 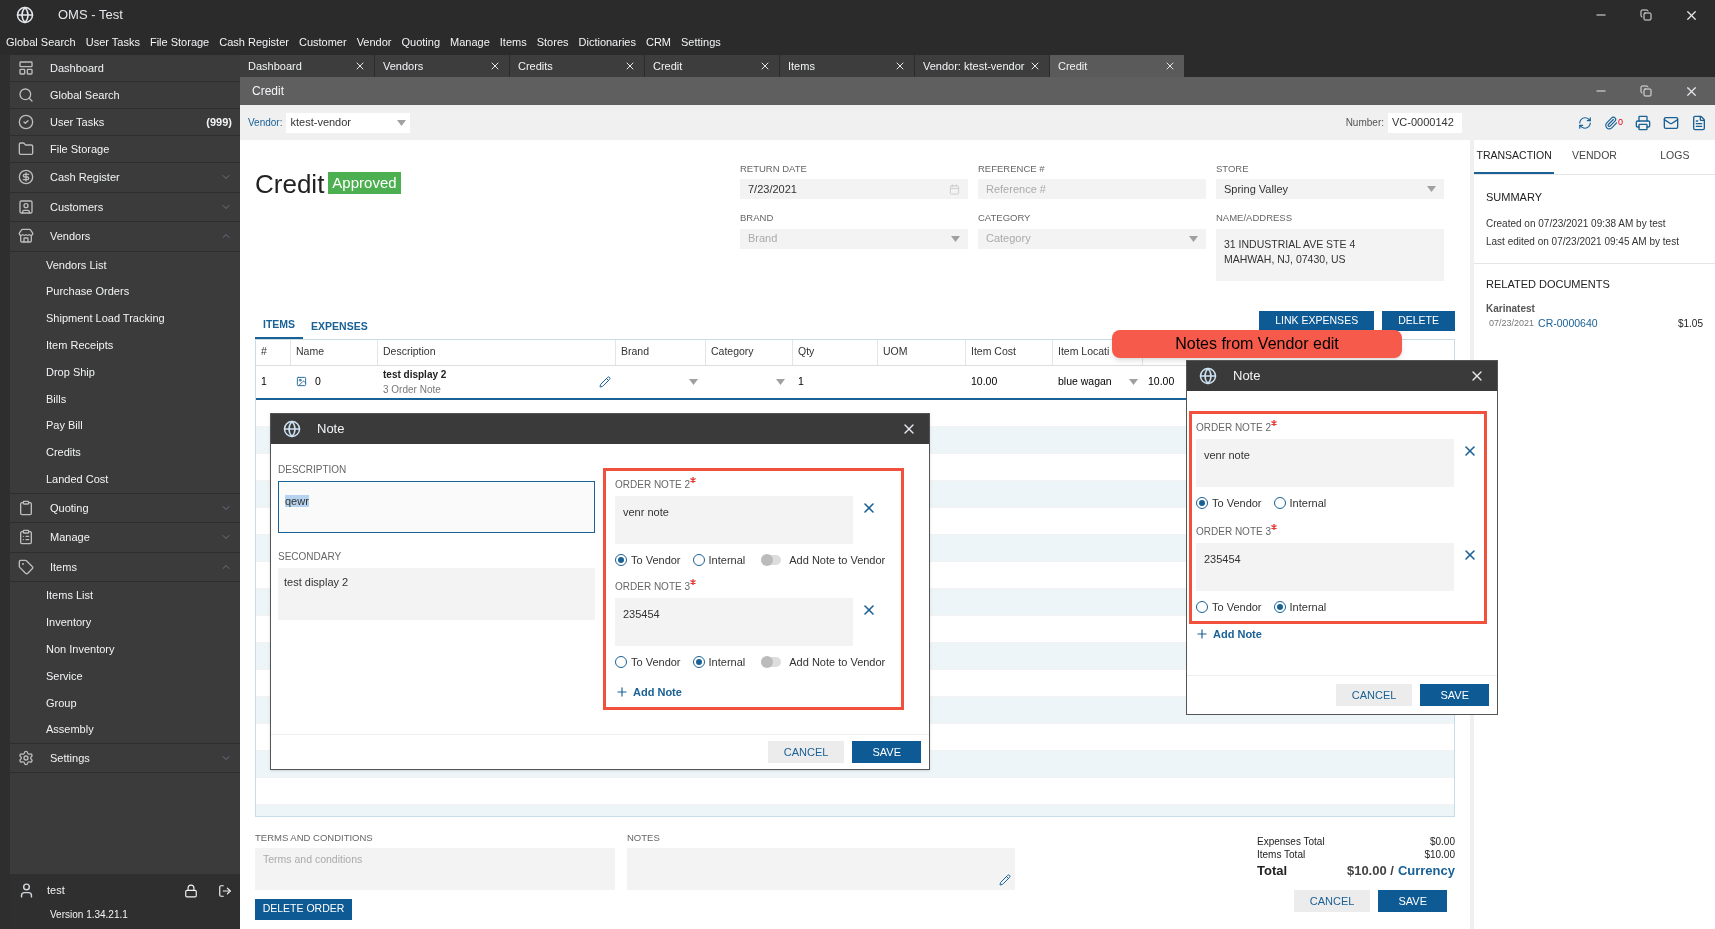 What do you see at coordinates (821, 868) in the screenshot?
I see `notes-field` at bounding box center [821, 868].